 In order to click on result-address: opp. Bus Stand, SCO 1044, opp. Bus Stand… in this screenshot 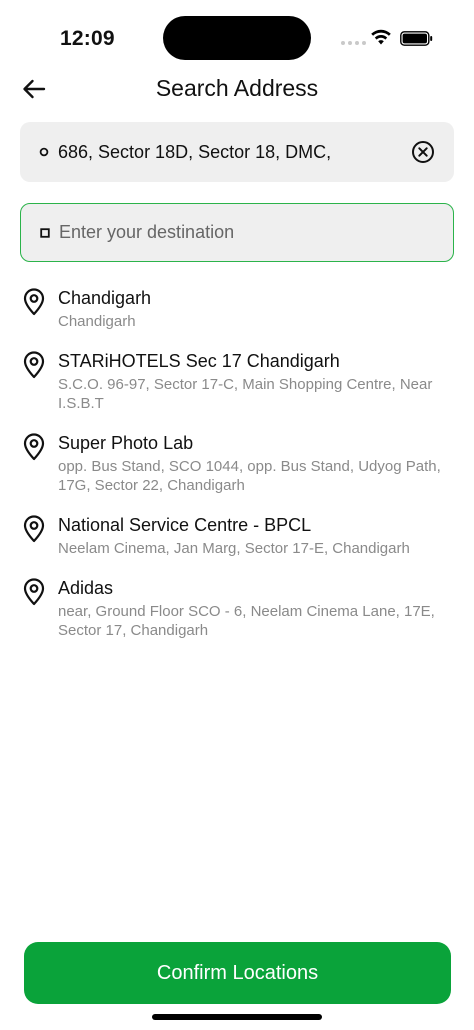, I will do `click(249, 476)`.